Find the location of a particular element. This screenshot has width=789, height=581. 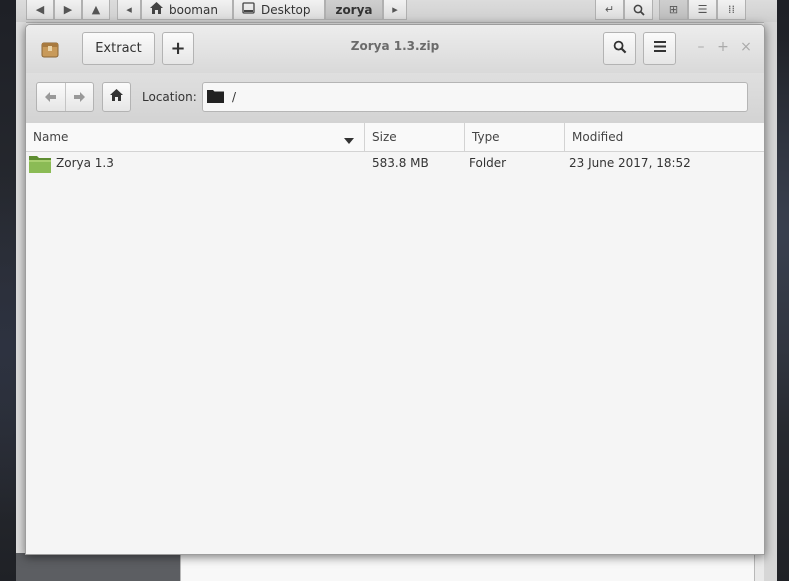

compact-view-icon: ⁞⁞ is located at coordinates (731, 10).